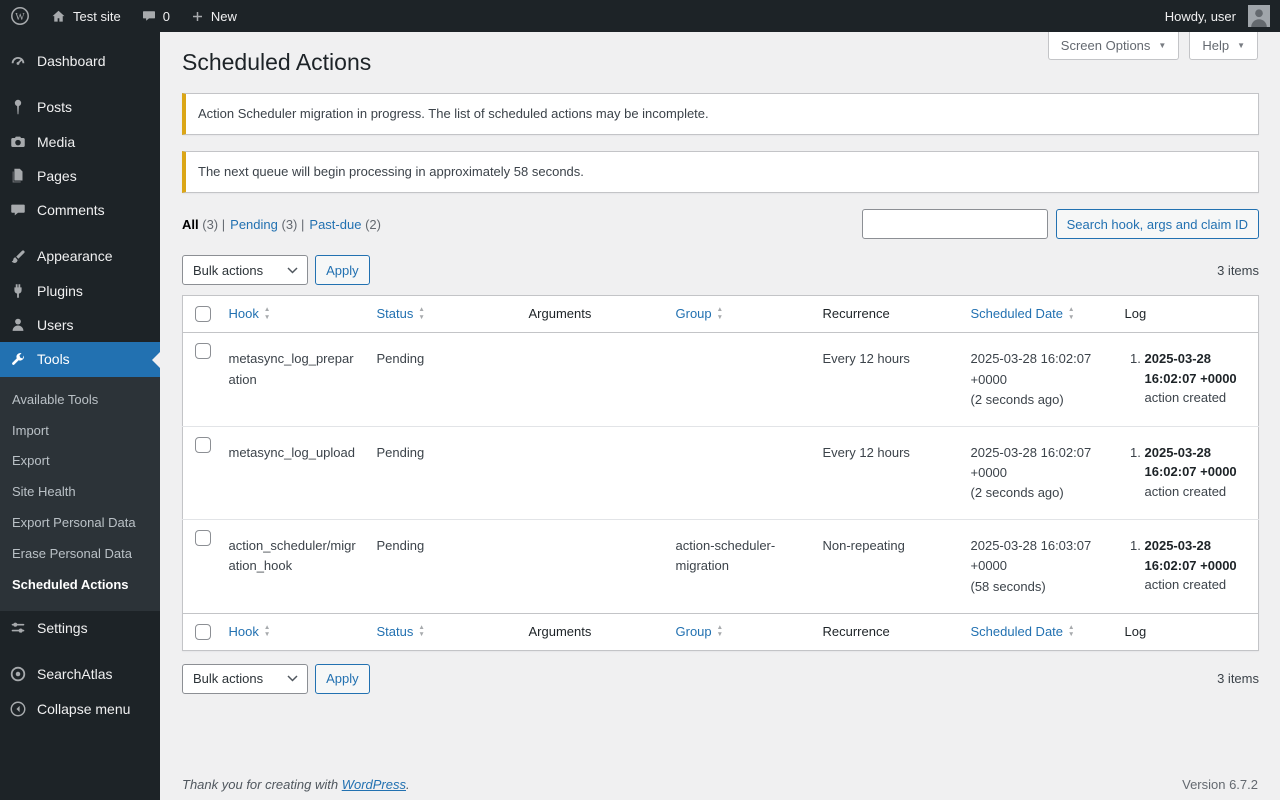  Describe the element at coordinates (80, 107) in the screenshot. I see `sidebar-item-posts: Posts` at that location.